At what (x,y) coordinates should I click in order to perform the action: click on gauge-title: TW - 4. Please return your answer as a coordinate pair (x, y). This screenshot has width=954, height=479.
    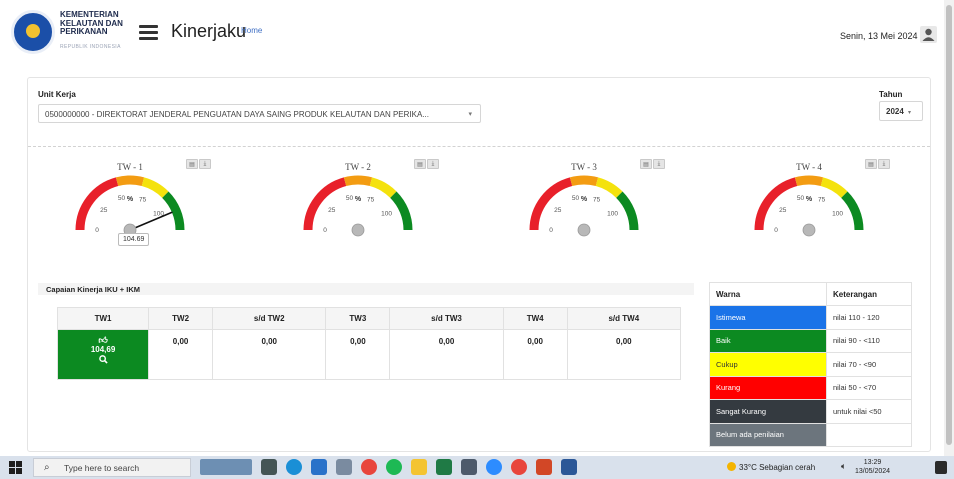
    Looking at the image, I should click on (809, 167).